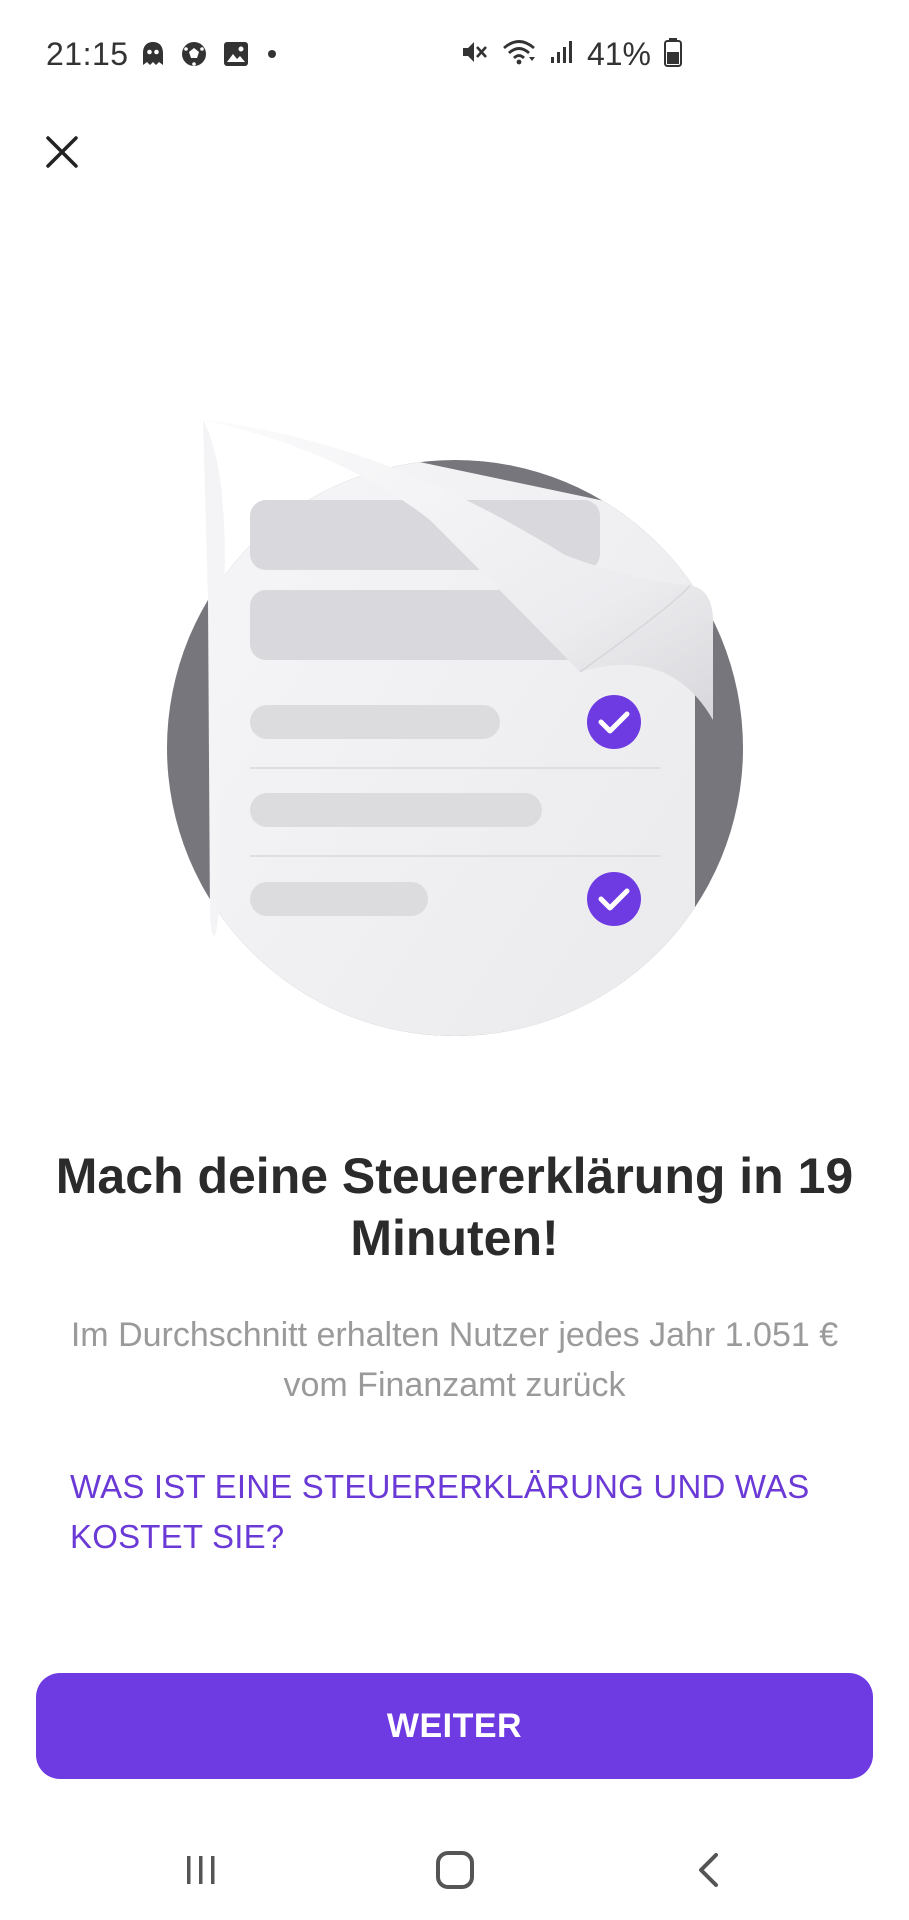 Image resolution: width=909 pixels, height=1920 pixels. Describe the element at coordinates (194, 56) in the screenshot. I see `soccer-ball-icon` at that location.